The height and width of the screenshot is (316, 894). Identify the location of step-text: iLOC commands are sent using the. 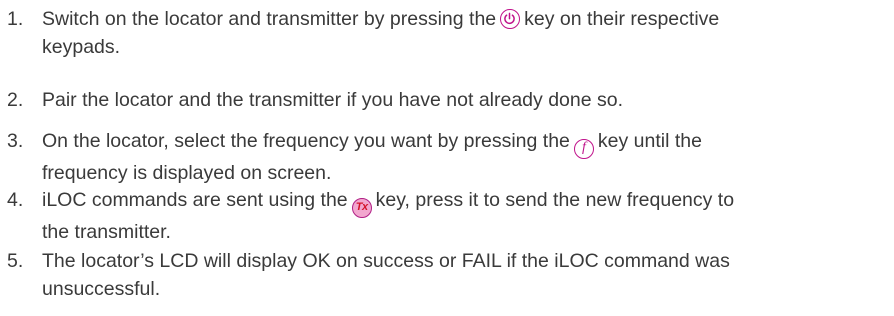
(195, 200).